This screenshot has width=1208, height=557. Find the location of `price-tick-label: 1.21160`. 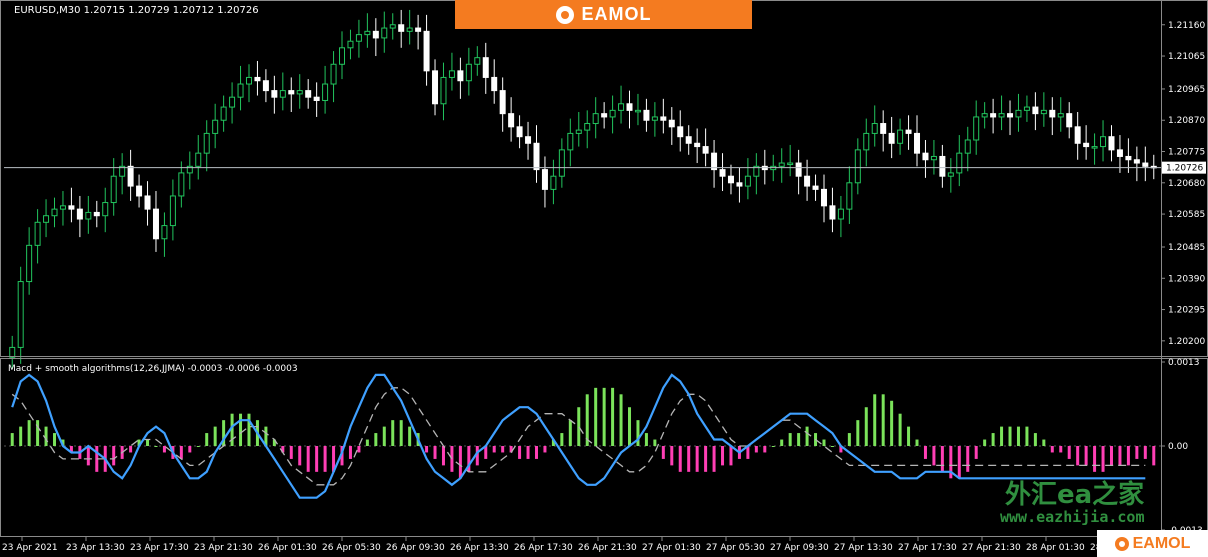

price-tick-label: 1.21160 is located at coordinates (1186, 26).